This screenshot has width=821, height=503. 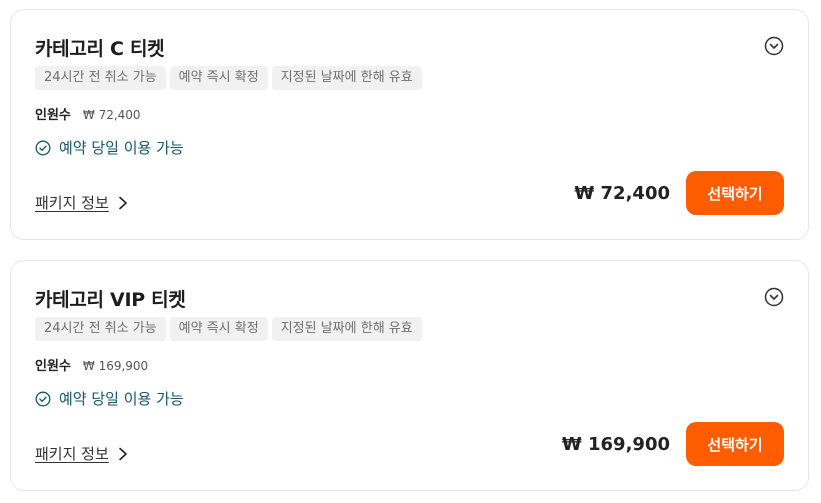 What do you see at coordinates (111, 115) in the screenshot?
I see `pax-value: ₩ 72,400` at bounding box center [111, 115].